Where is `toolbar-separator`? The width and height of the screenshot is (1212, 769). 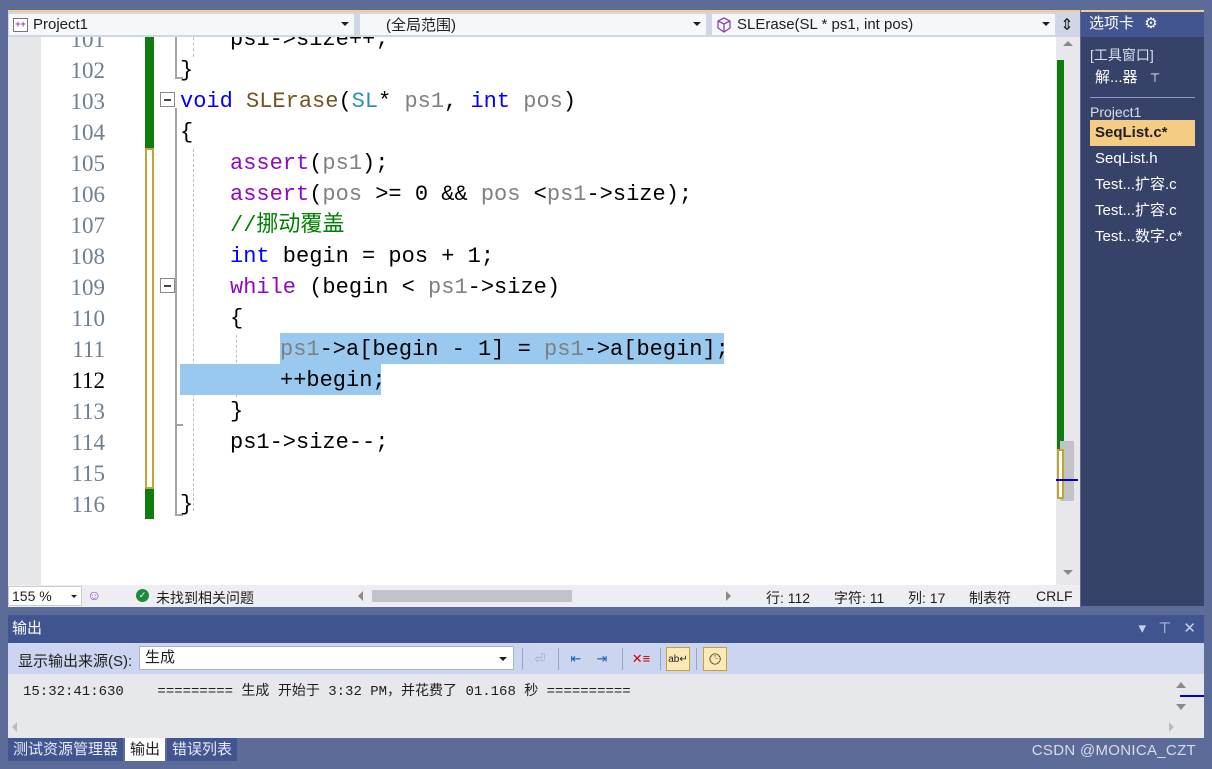 toolbar-separator is located at coordinates (696, 659).